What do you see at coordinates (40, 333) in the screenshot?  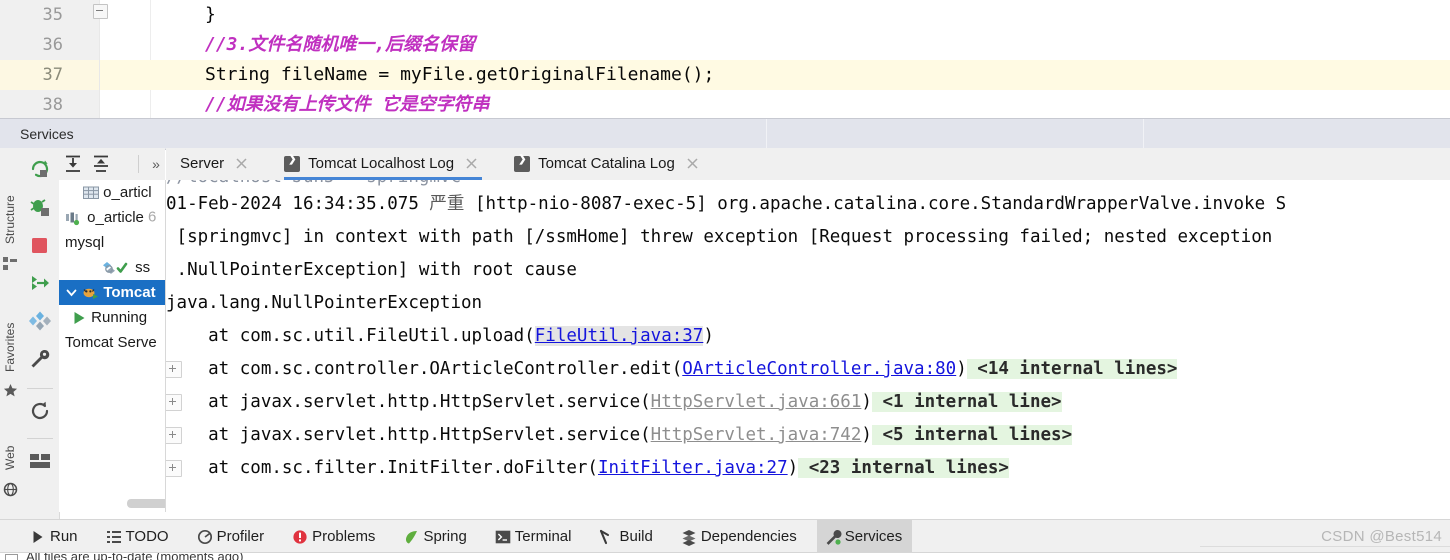 I see `services-tool-column` at bounding box center [40, 333].